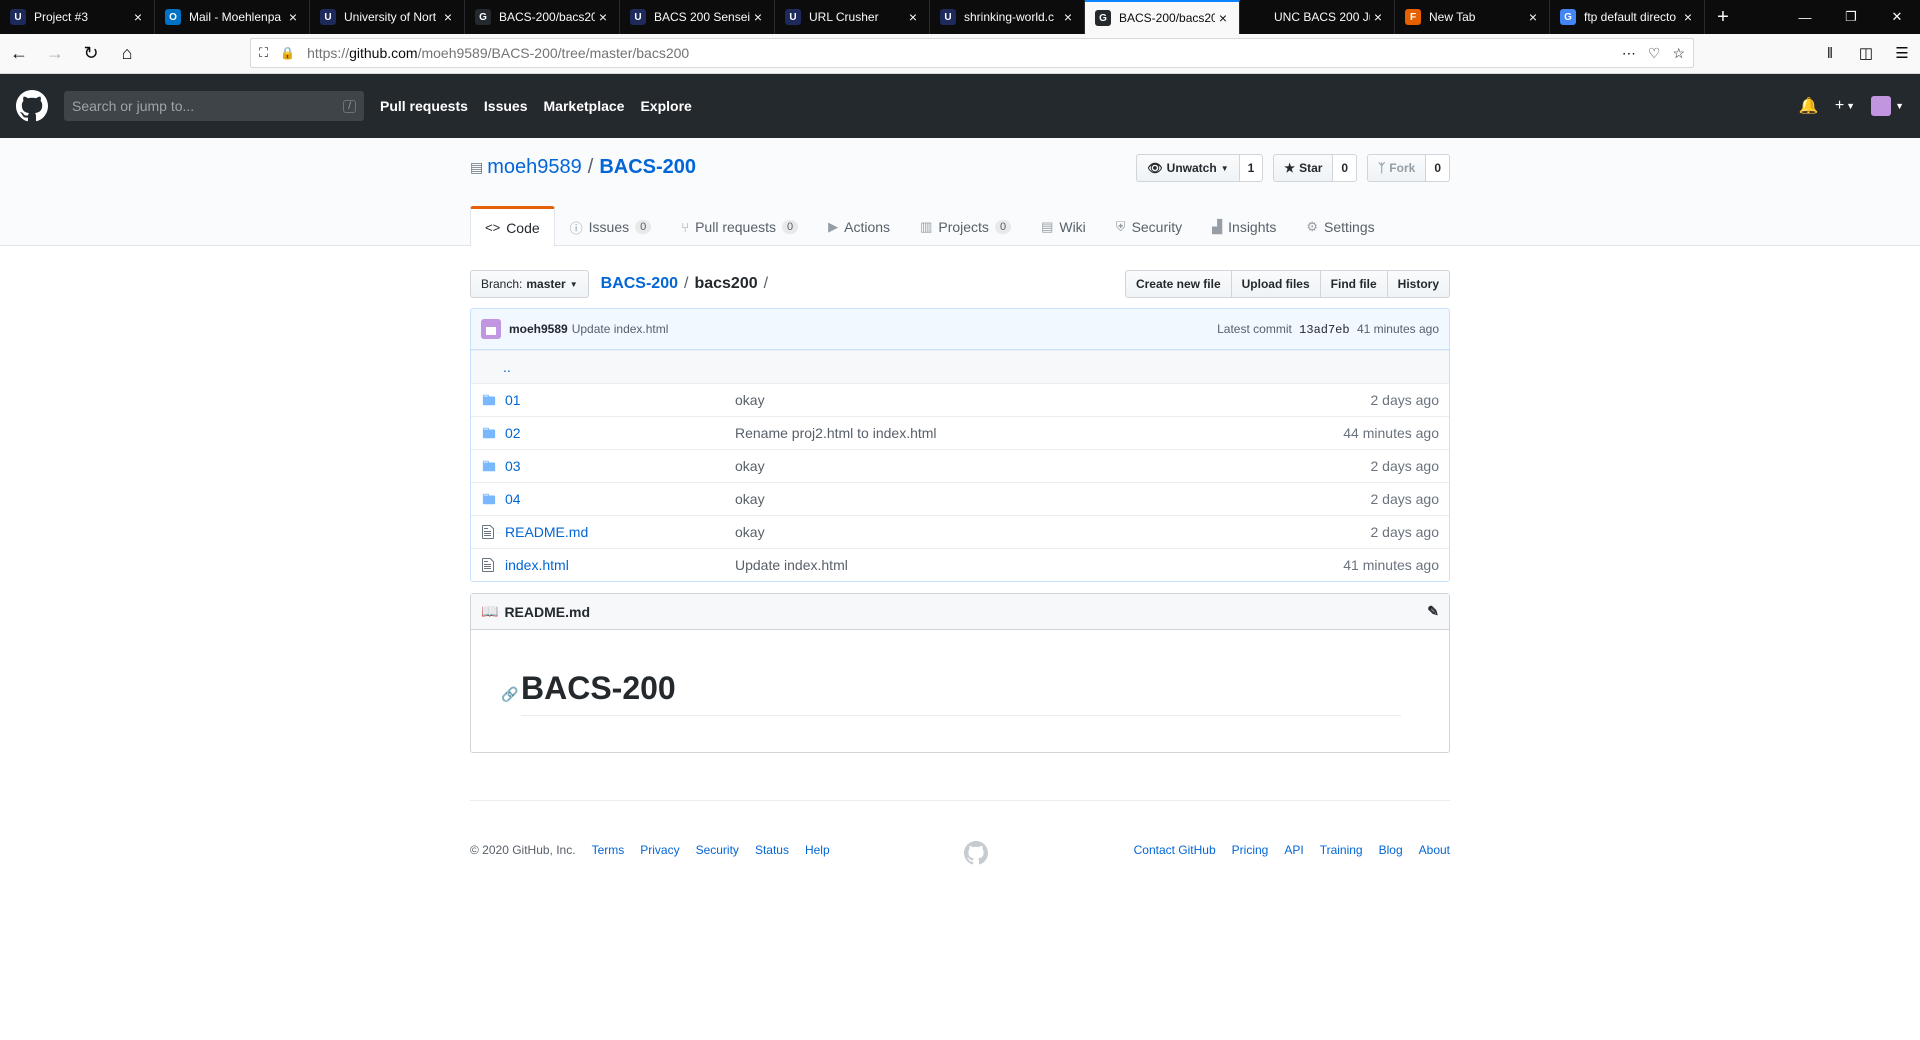  I want to click on page-actions-icon: ⋯, so click(1629, 53).